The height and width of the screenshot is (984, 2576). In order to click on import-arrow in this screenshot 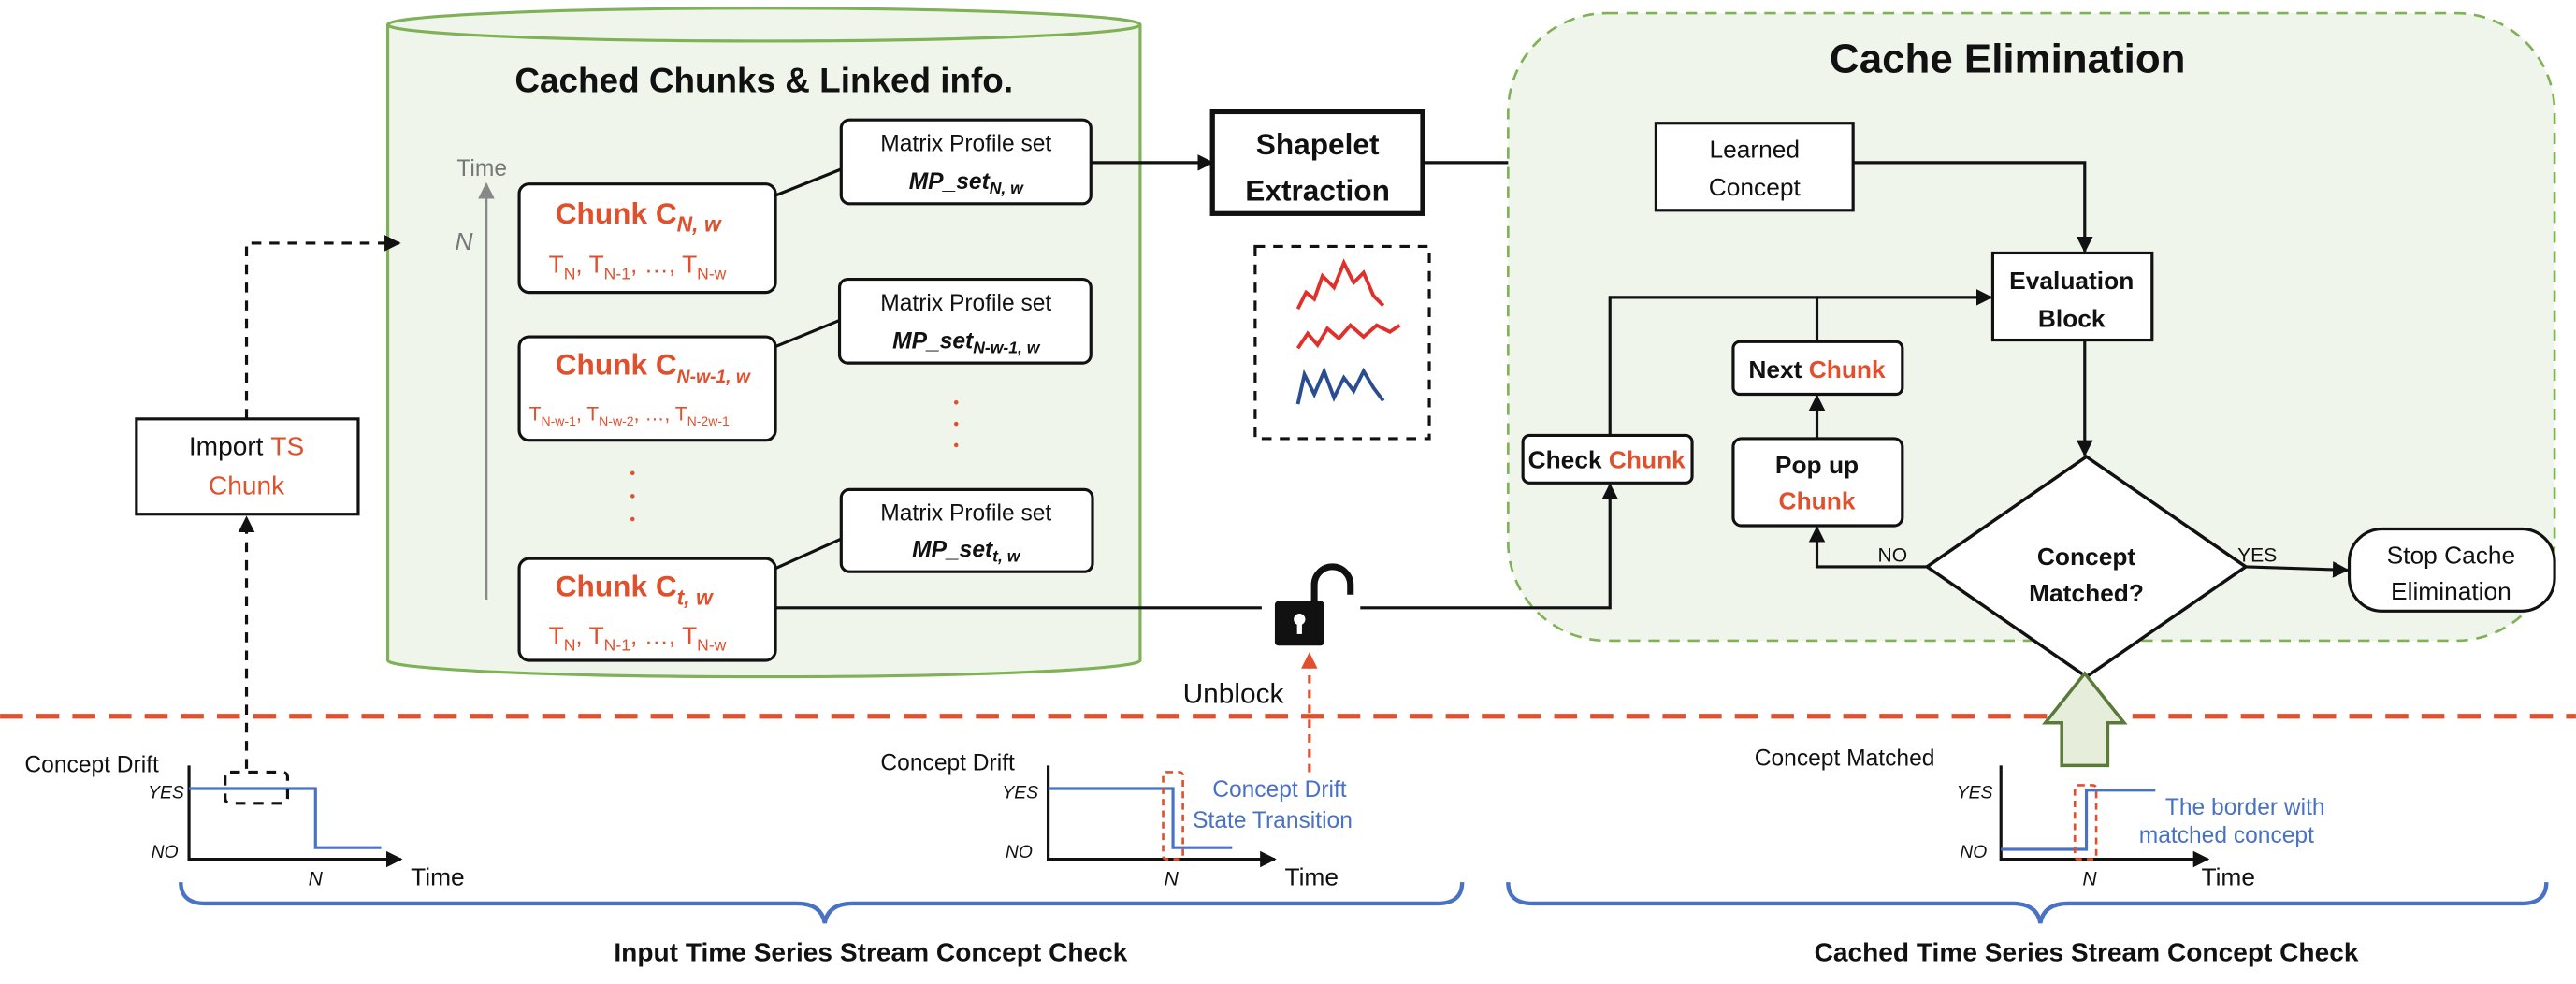, I will do `click(322, 327)`.